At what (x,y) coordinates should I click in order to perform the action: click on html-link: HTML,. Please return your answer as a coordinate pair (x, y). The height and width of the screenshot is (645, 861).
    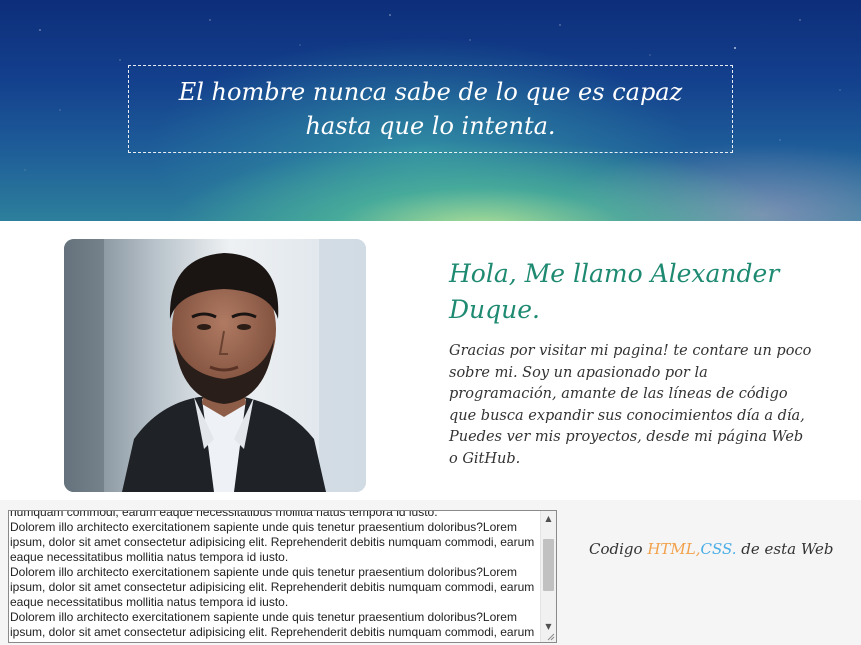
    Looking at the image, I should click on (673, 549).